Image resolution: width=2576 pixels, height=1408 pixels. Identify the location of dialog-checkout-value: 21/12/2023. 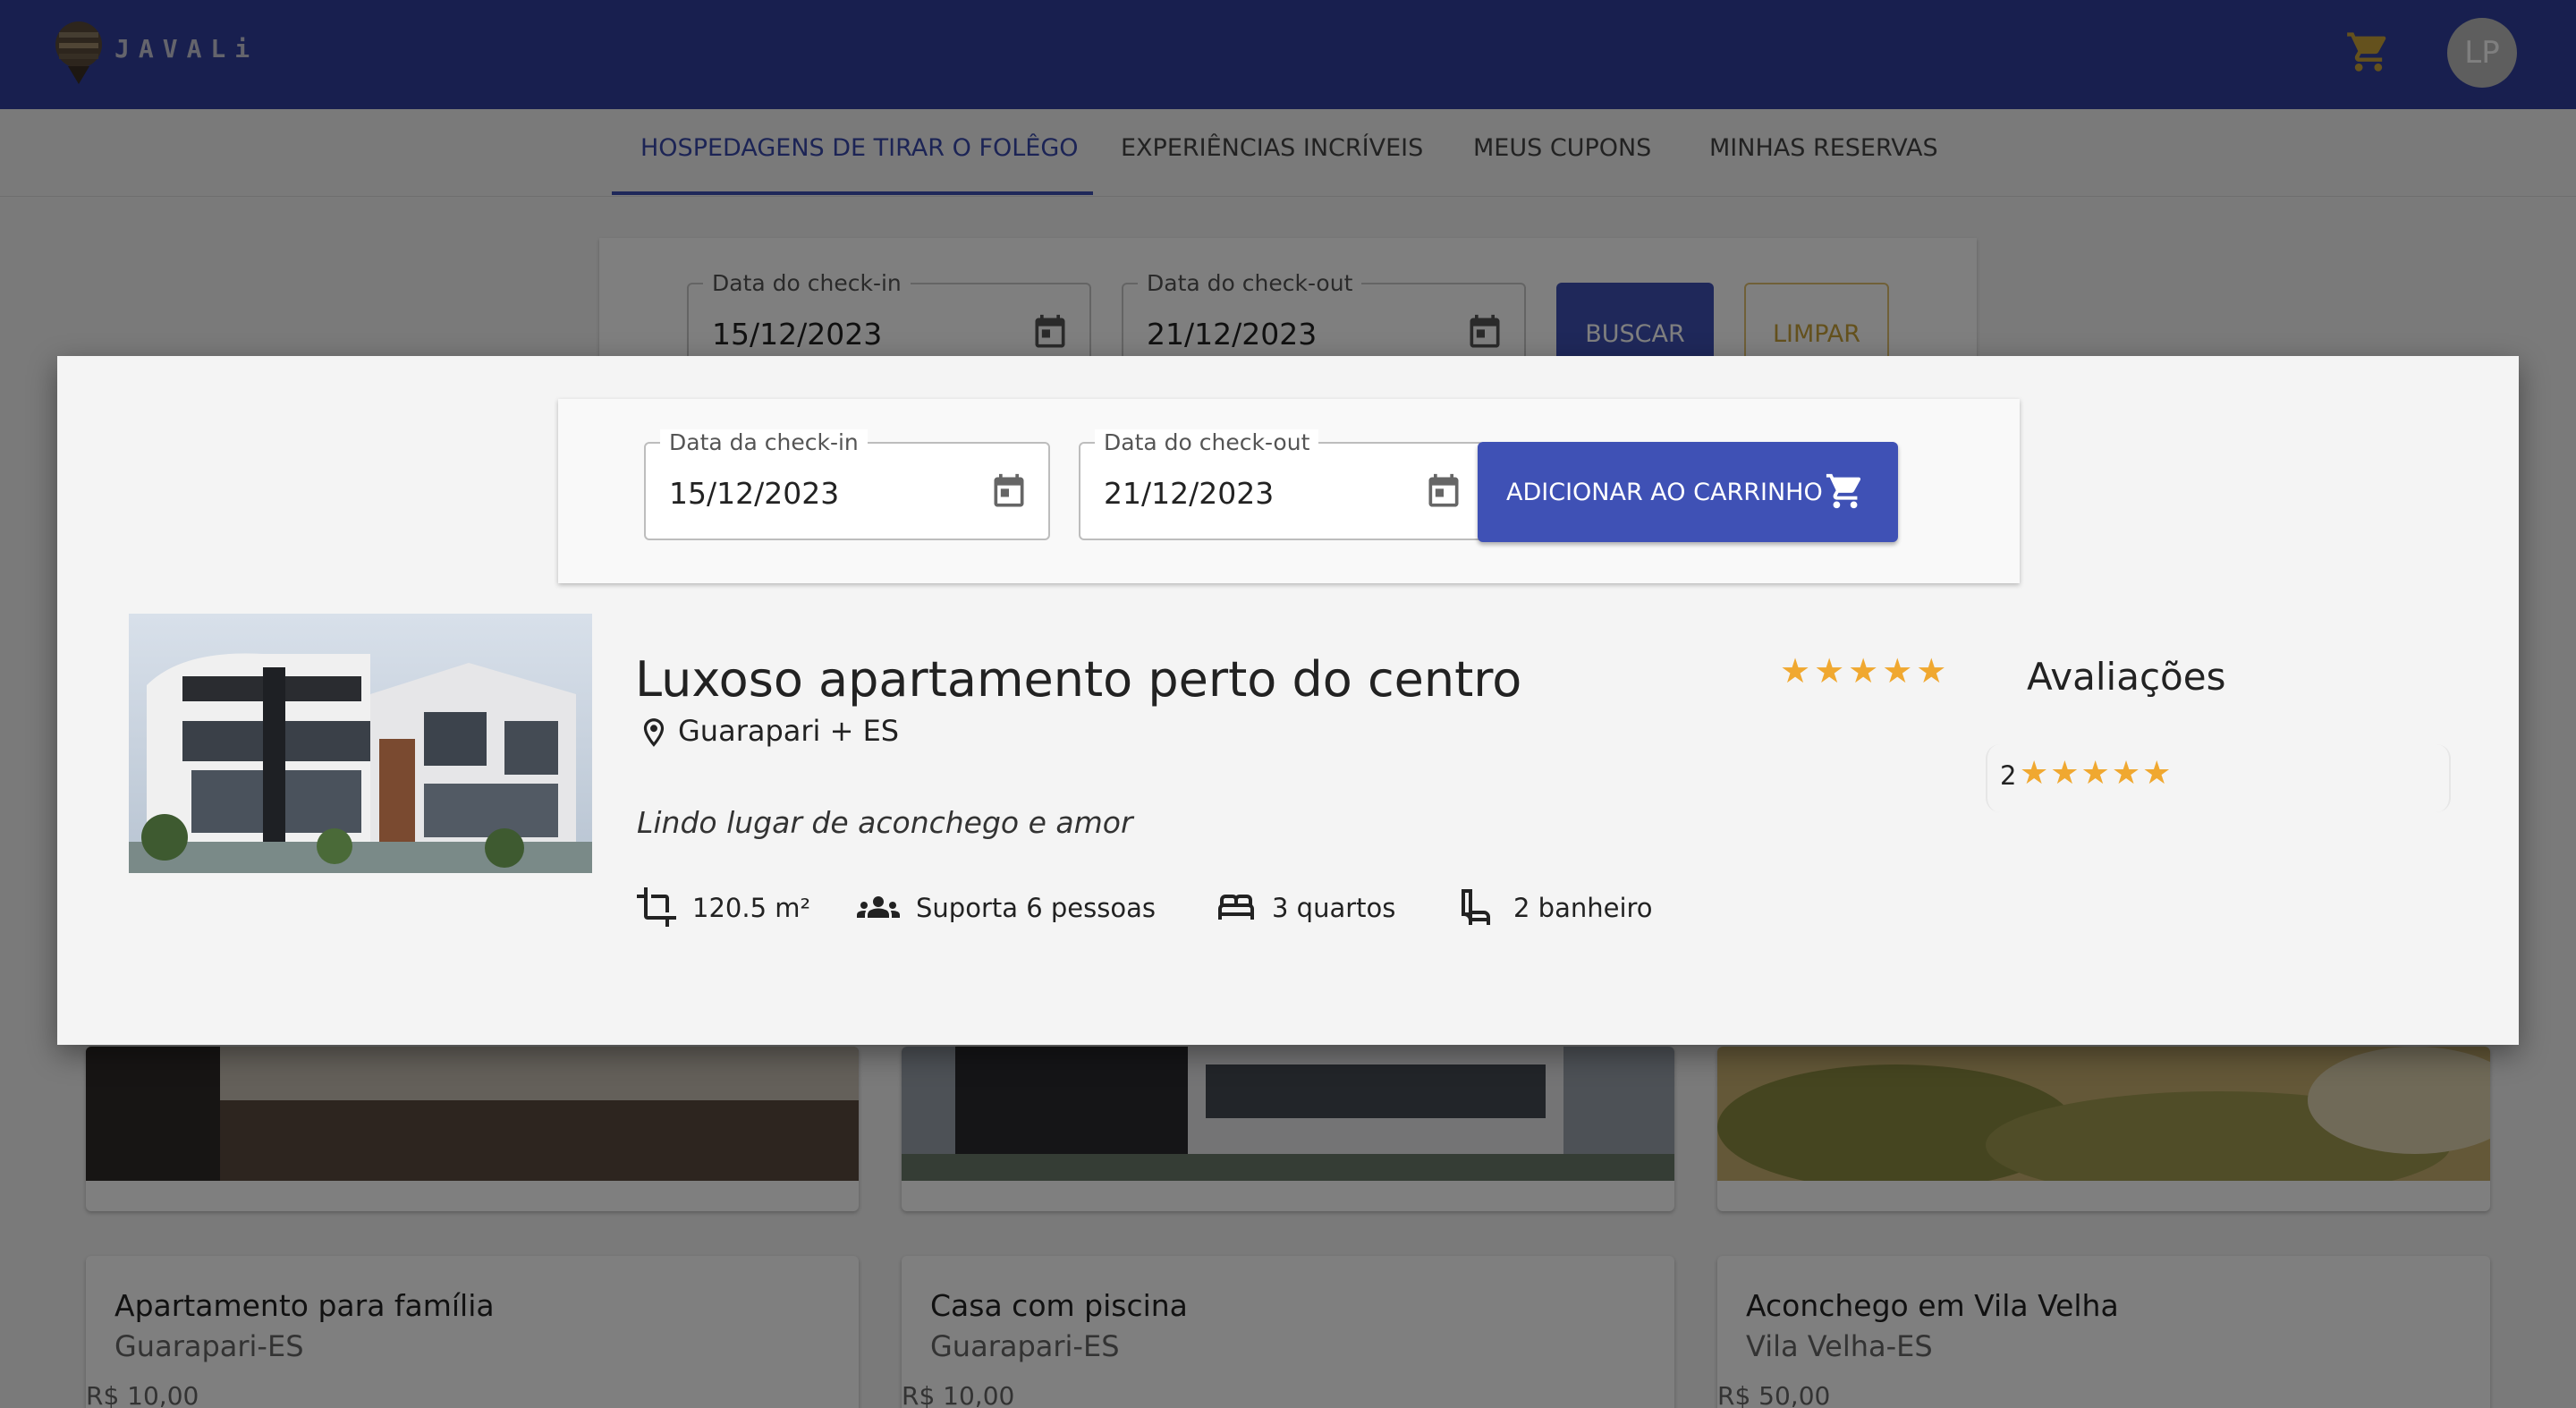
(1189, 493).